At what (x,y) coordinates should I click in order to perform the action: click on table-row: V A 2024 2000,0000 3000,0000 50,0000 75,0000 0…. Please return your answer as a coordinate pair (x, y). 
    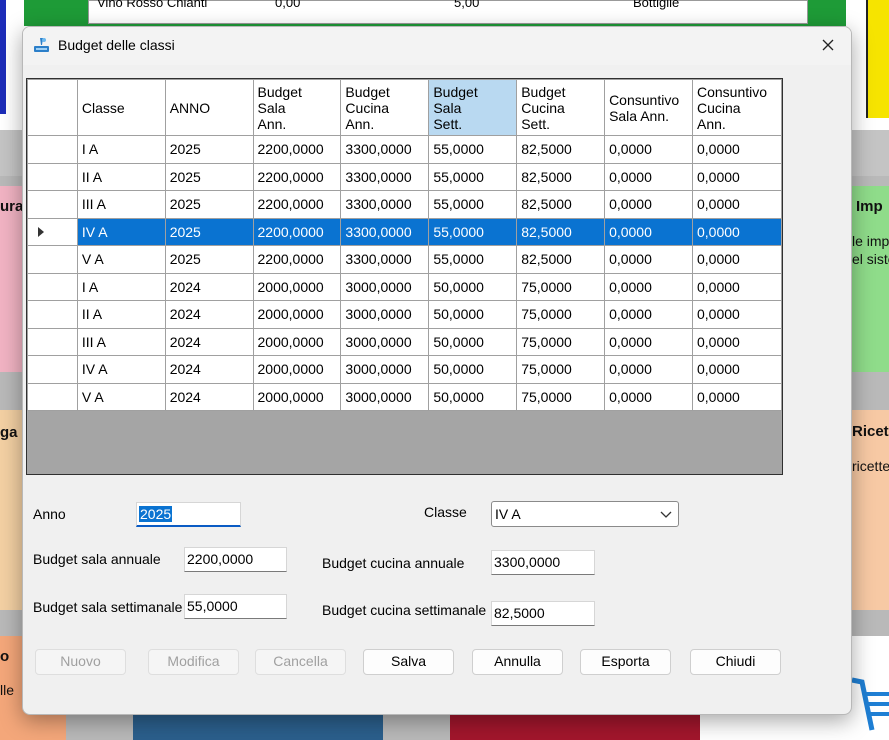
    Looking at the image, I should click on (404, 396).